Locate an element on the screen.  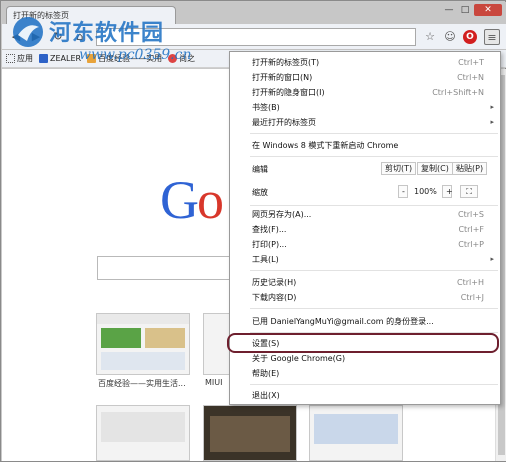
menu-item-label: 退出(X) is located at coordinates (266, 395).